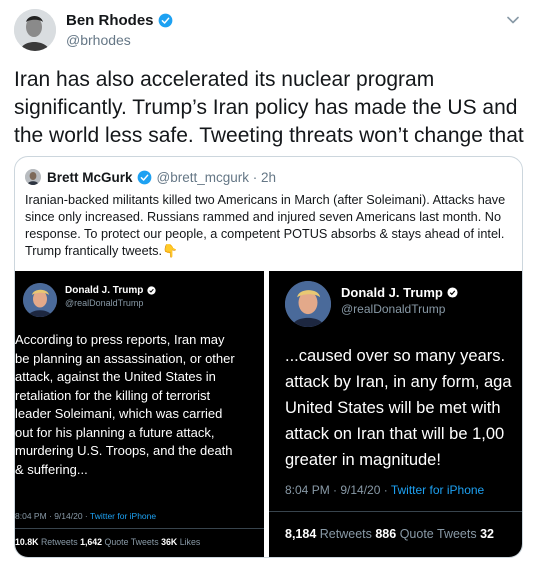 The height and width of the screenshot is (562, 535). I want to click on screenshot-left-line: retaliation for the killing of terrorist, so click(113, 395).